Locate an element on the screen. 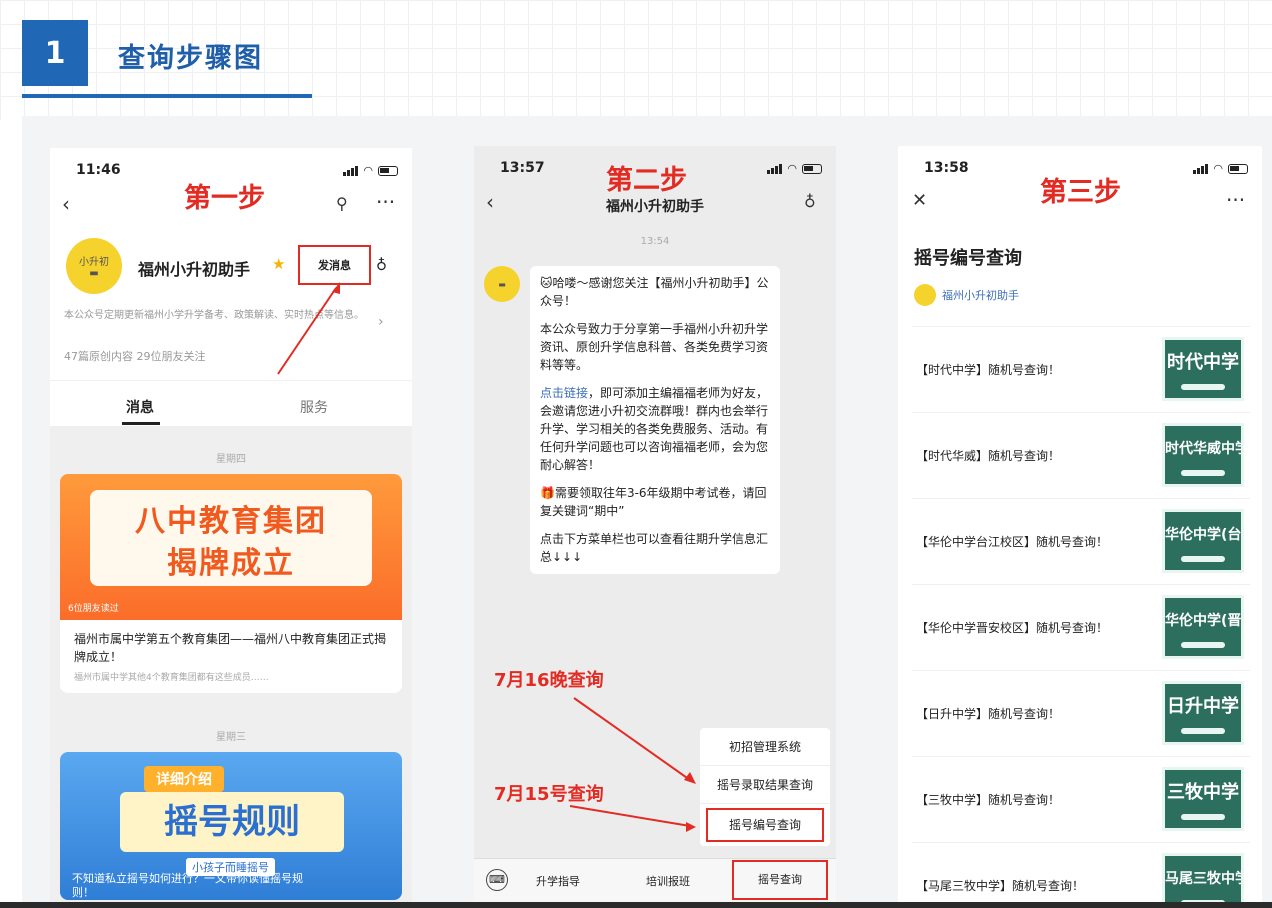  bottom-menu-bar: ⌨ 升学指导 培训报班 摇号查询 is located at coordinates (655, 880).